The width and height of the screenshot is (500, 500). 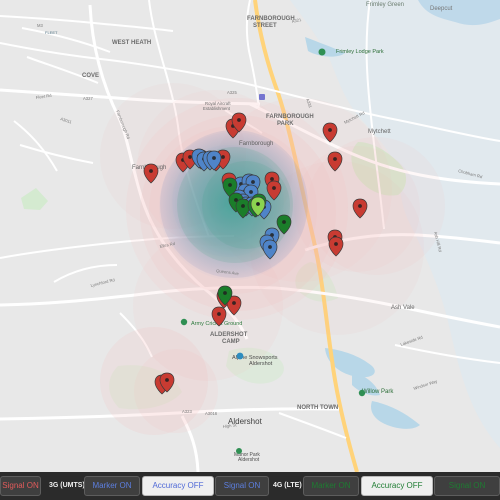 What do you see at coordinates (256, 144) in the screenshot?
I see `farnborough-main-label: Farnborough` at bounding box center [256, 144].